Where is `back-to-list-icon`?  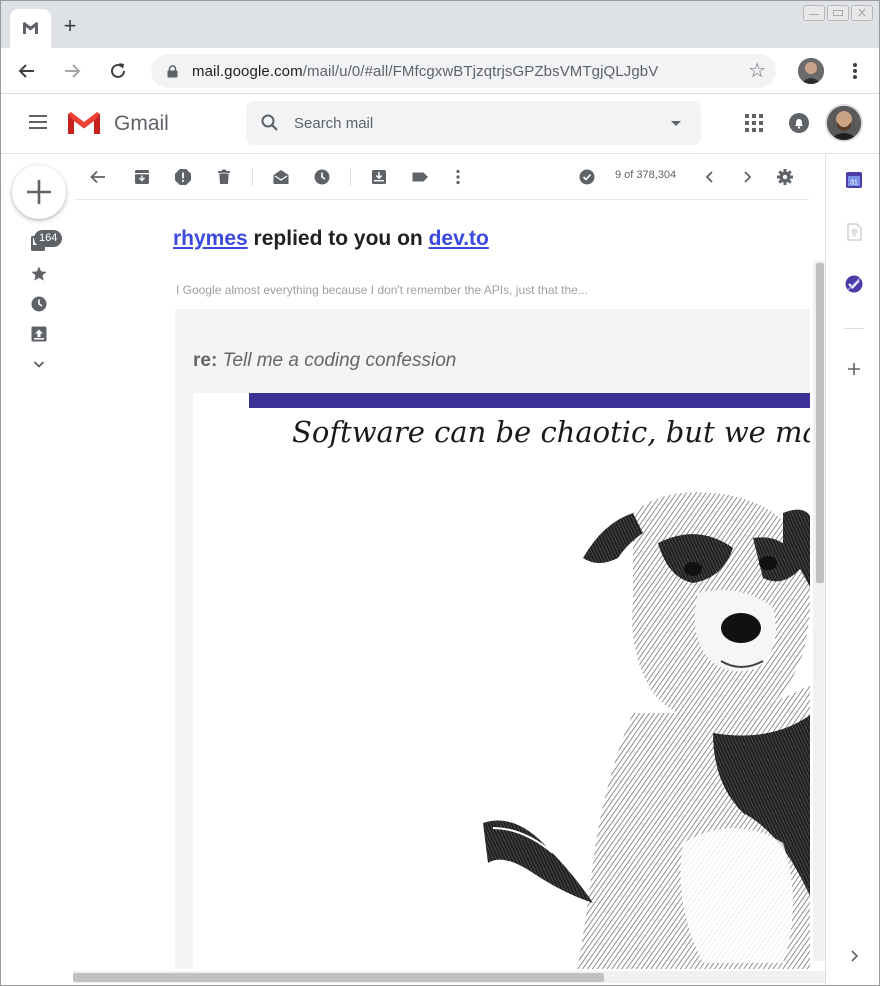 back-to-list-icon is located at coordinates (97, 177).